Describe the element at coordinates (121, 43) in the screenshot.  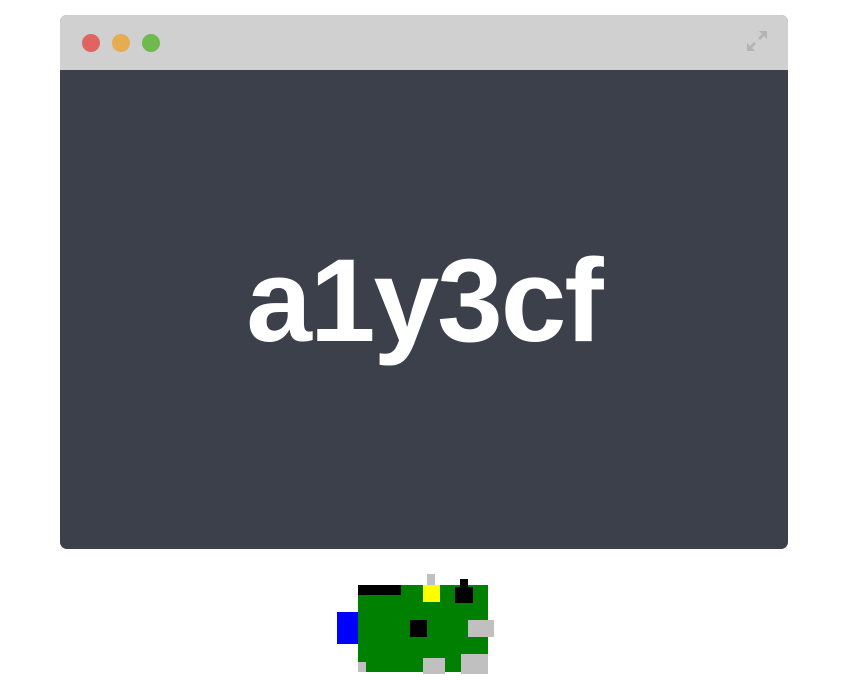
I see `minimize-button` at that location.